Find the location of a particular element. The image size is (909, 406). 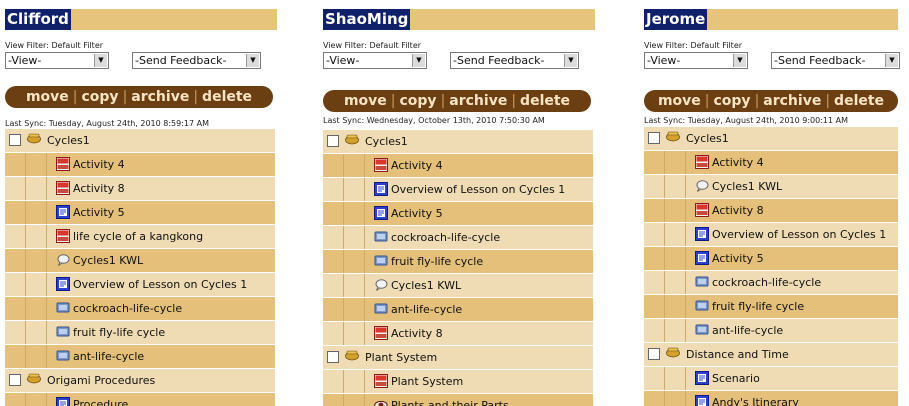

item-label: life cycle of a kangkong is located at coordinates (138, 236).